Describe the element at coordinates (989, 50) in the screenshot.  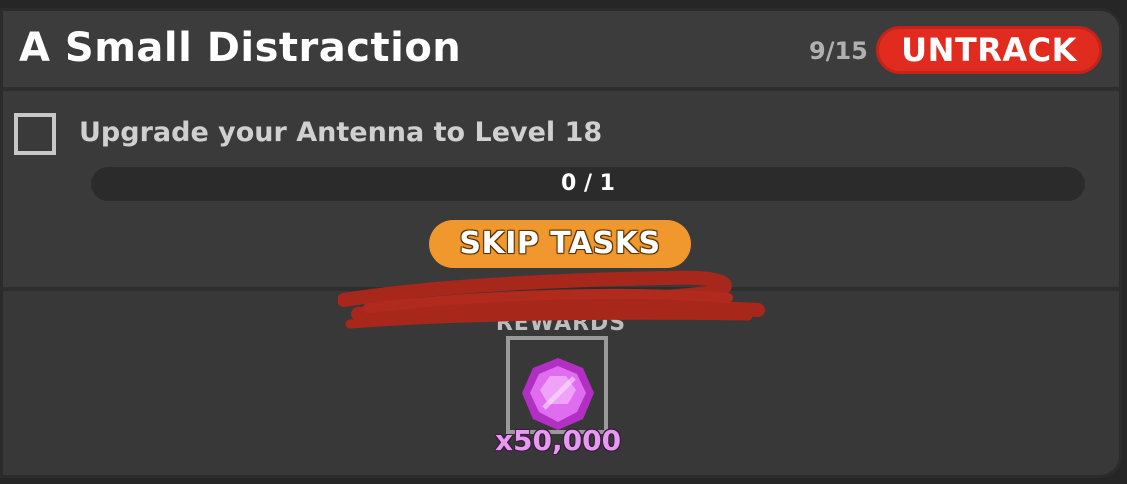
I see `untrack-button: UNTRACK` at that location.